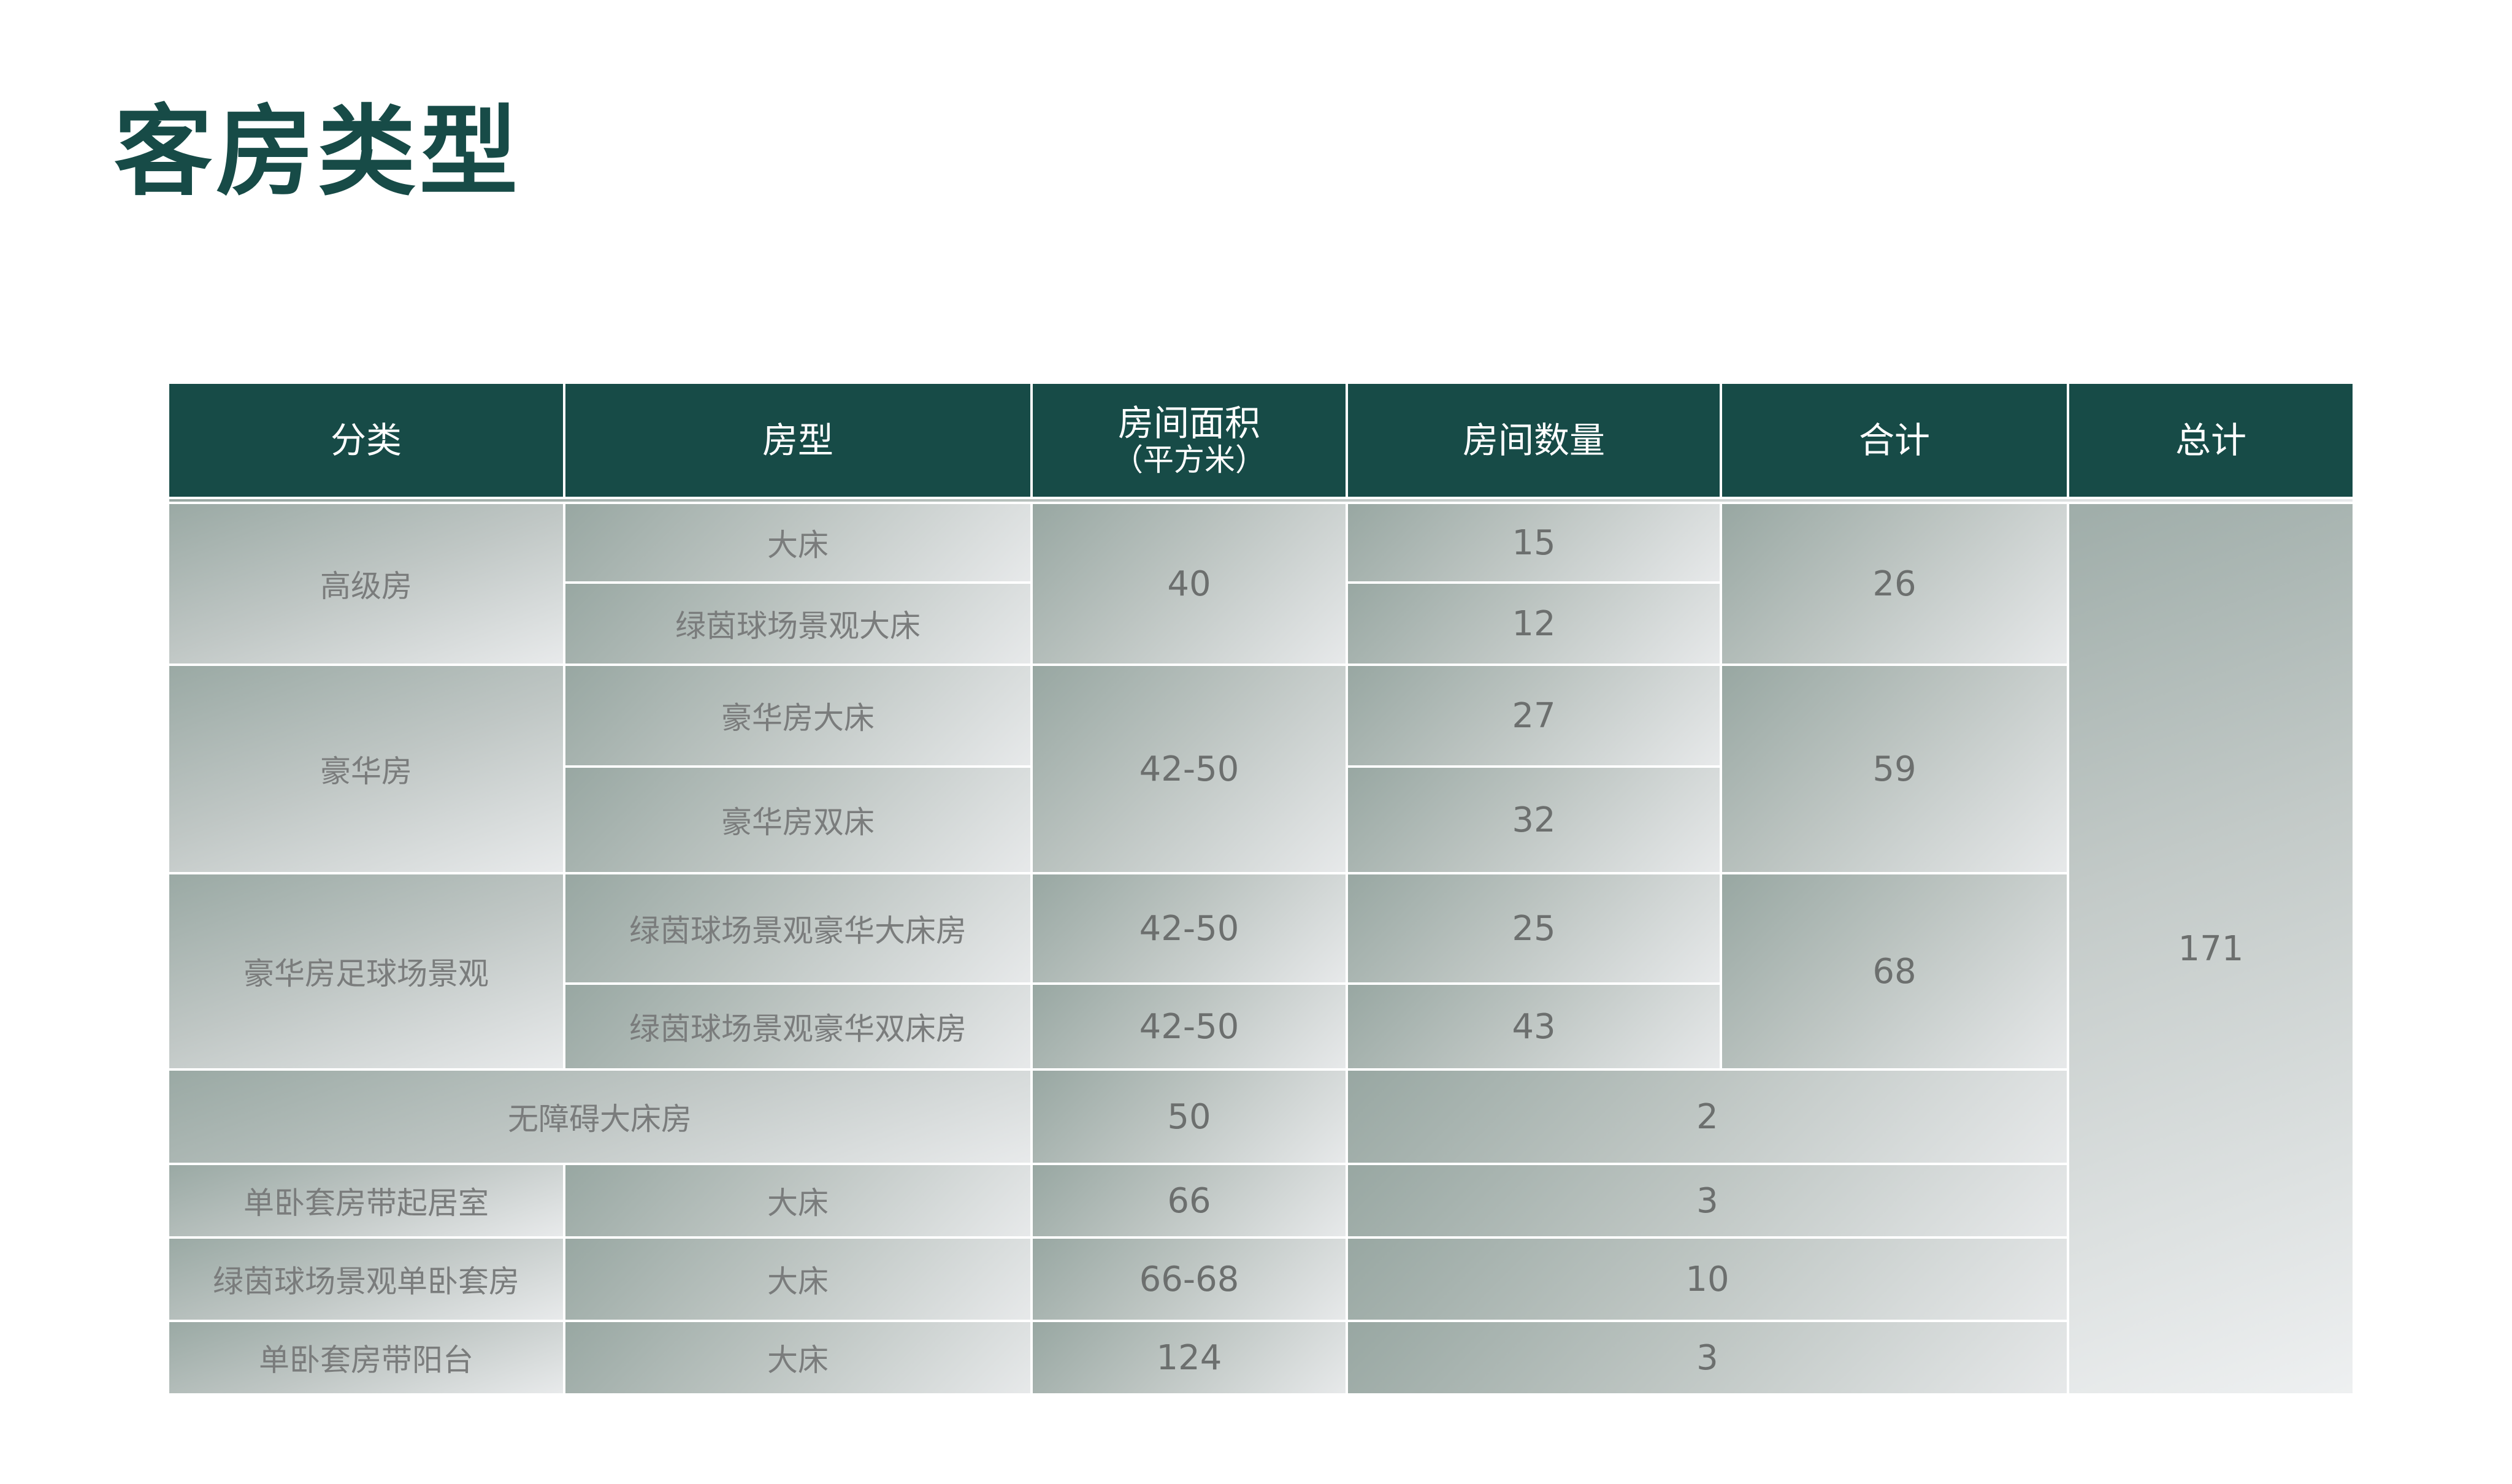 Image resolution: width=2512 pixels, height=1484 pixels. I want to click on table-row: 豪华房足球场景观 绿茵球场景观豪华大床房 42-50 25 68, so click(1261, 971).